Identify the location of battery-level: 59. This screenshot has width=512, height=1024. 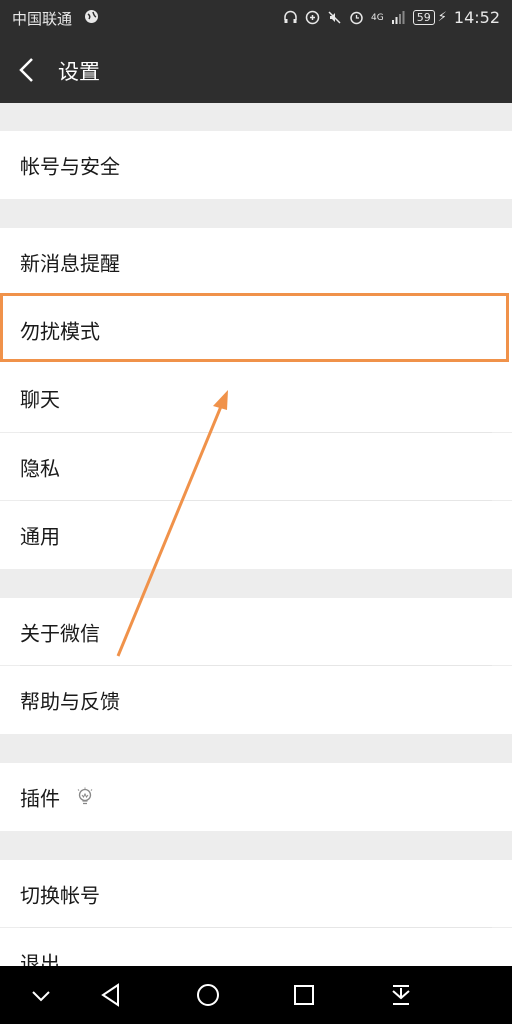
(423, 17).